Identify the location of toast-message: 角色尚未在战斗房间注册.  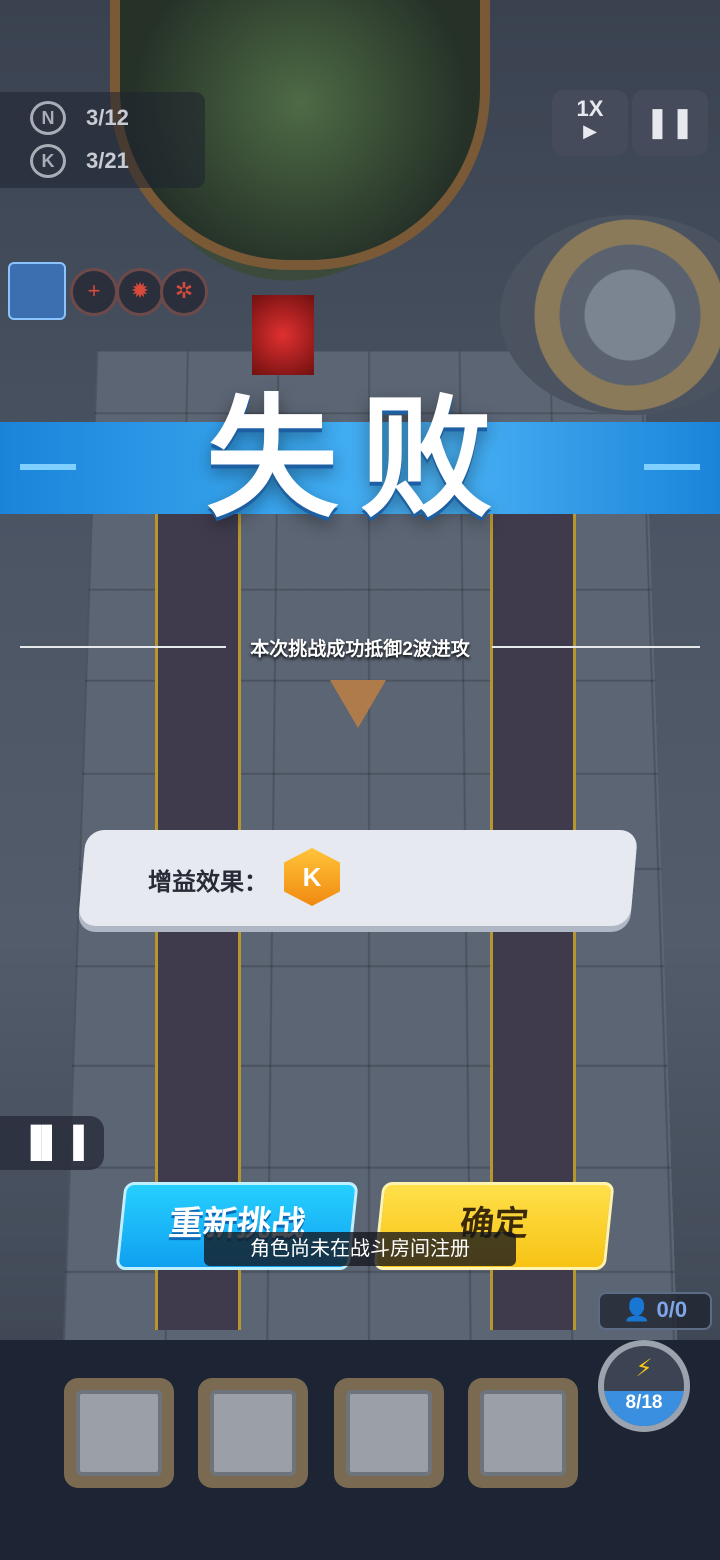
(360, 1249).